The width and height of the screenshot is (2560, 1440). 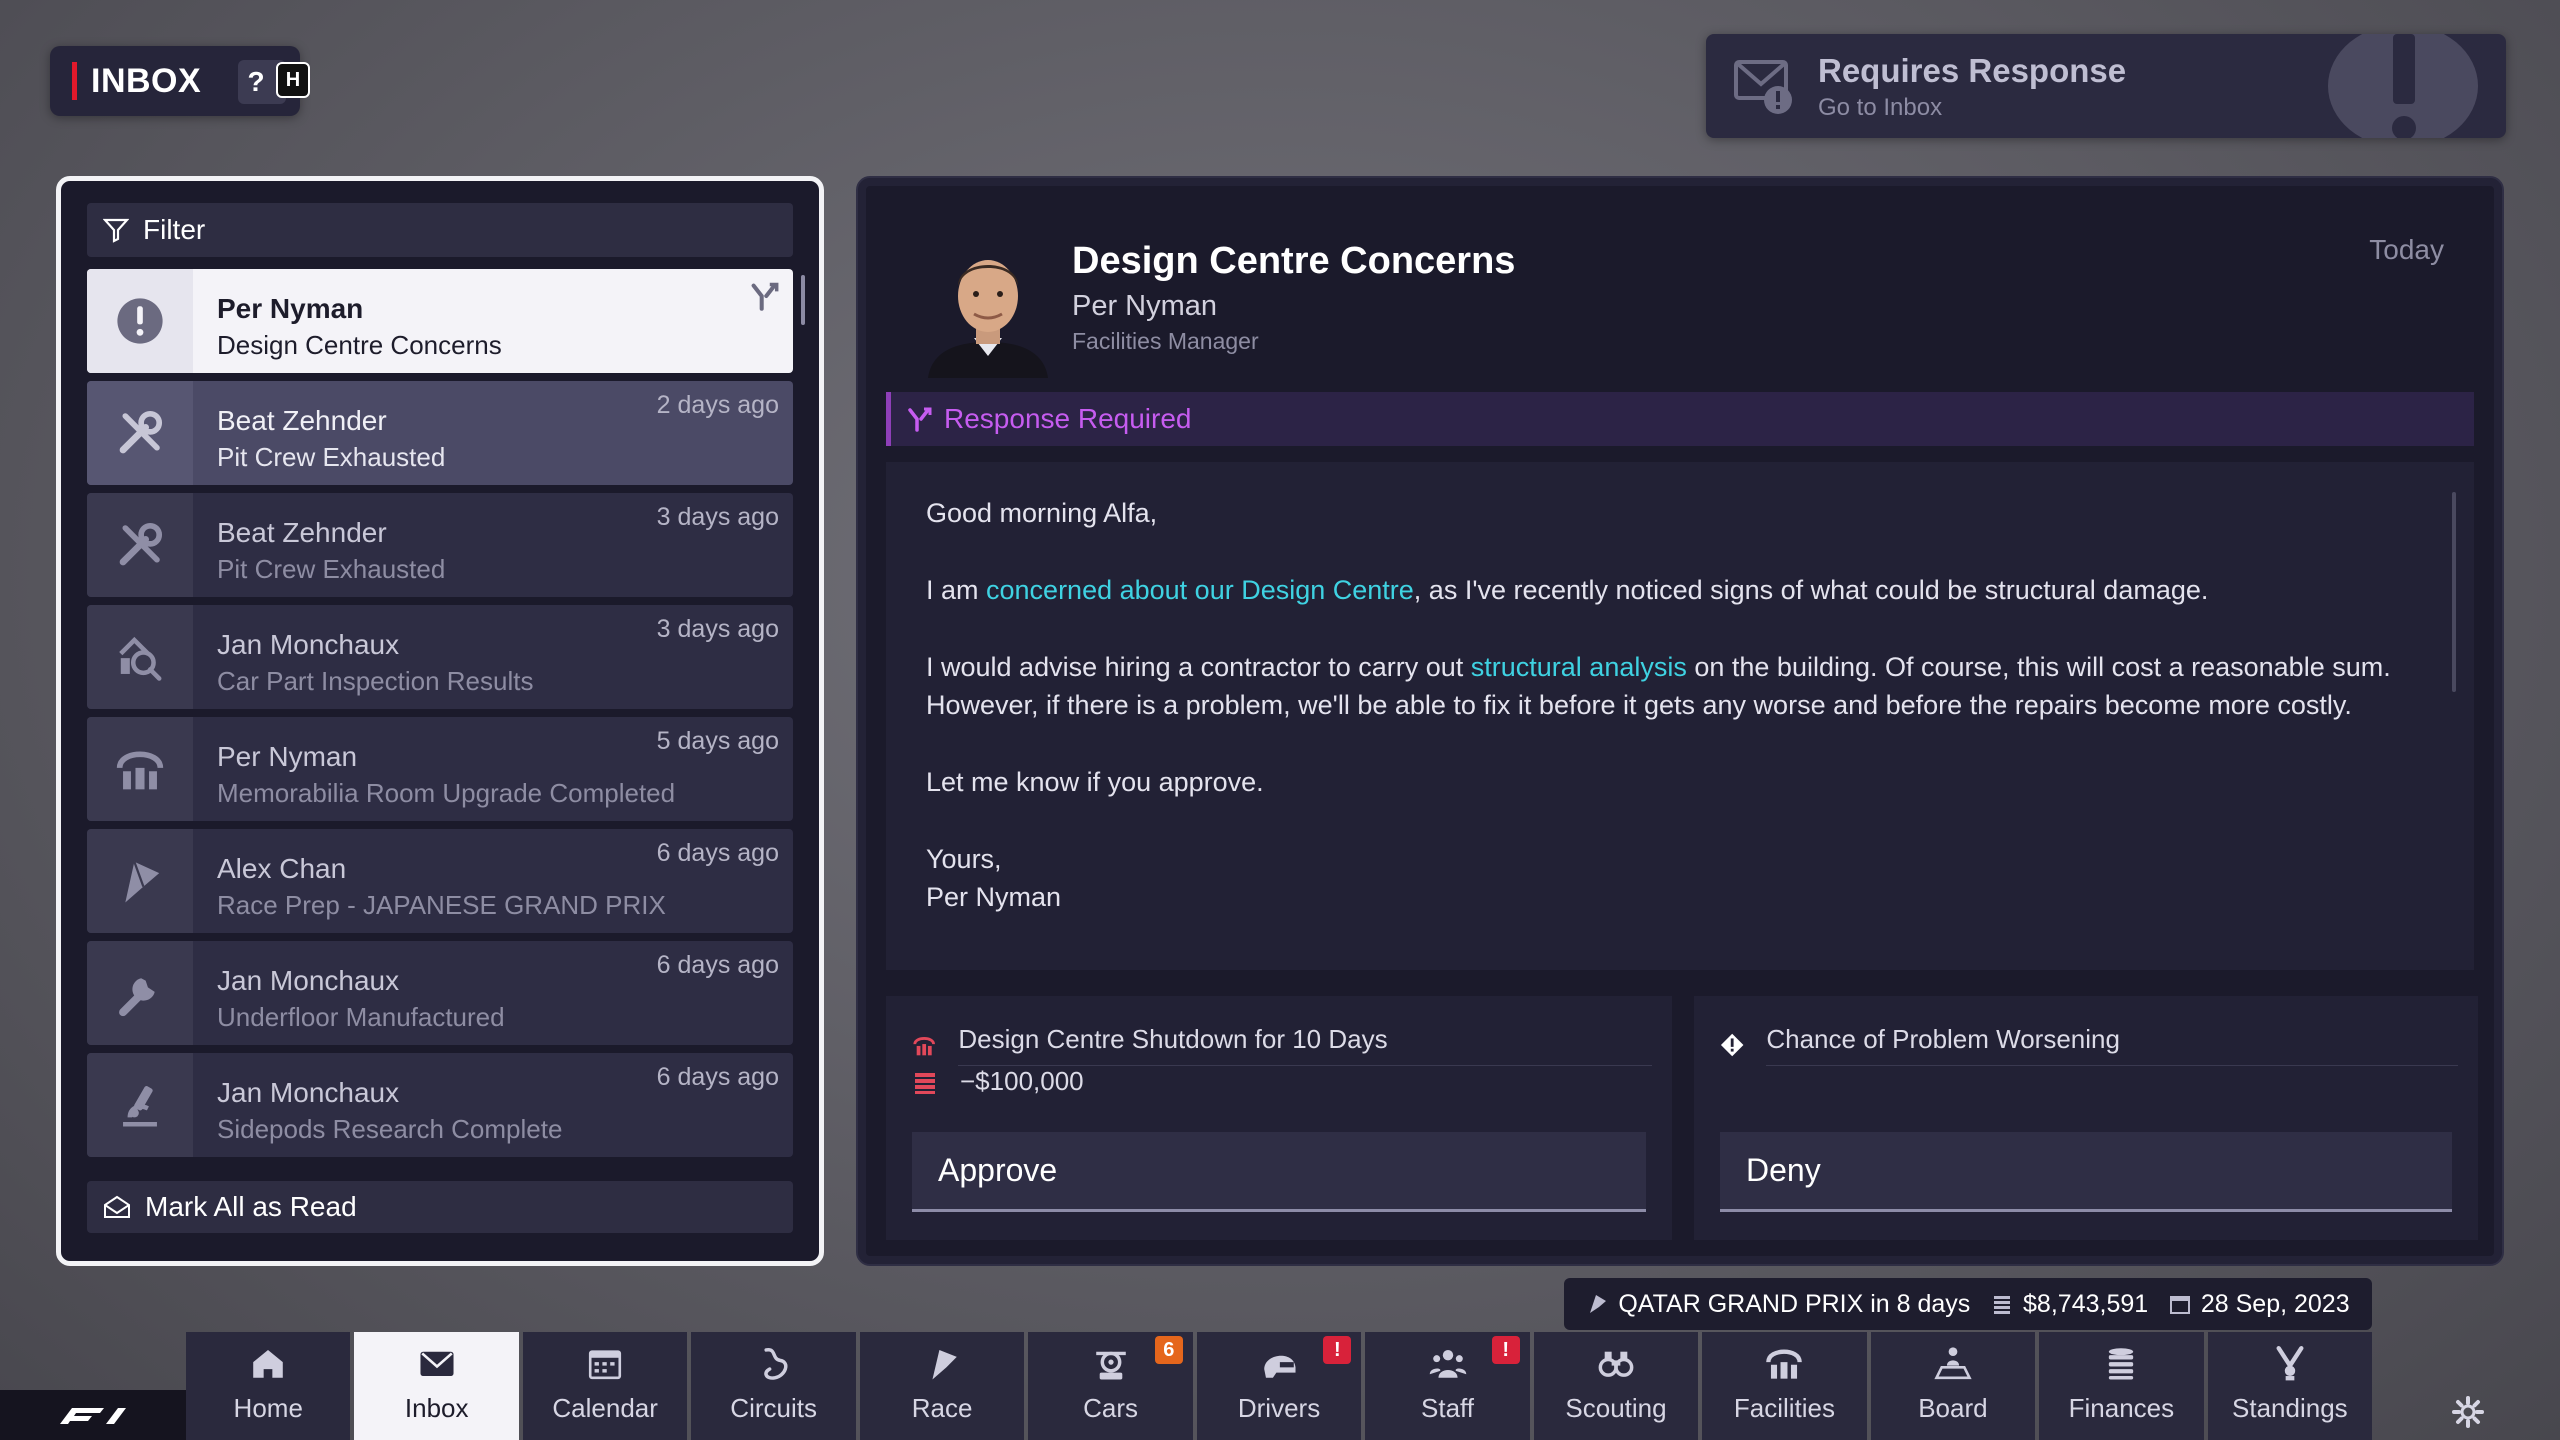 I want to click on nav-label: Scouting, so click(x=1616, y=1408).